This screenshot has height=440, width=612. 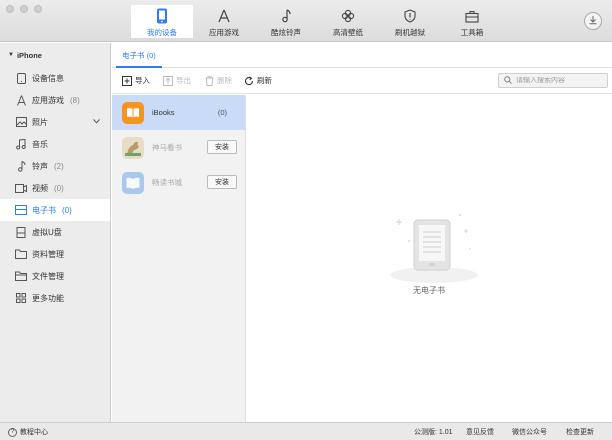 I want to click on photo-icon, so click(x=21, y=122).